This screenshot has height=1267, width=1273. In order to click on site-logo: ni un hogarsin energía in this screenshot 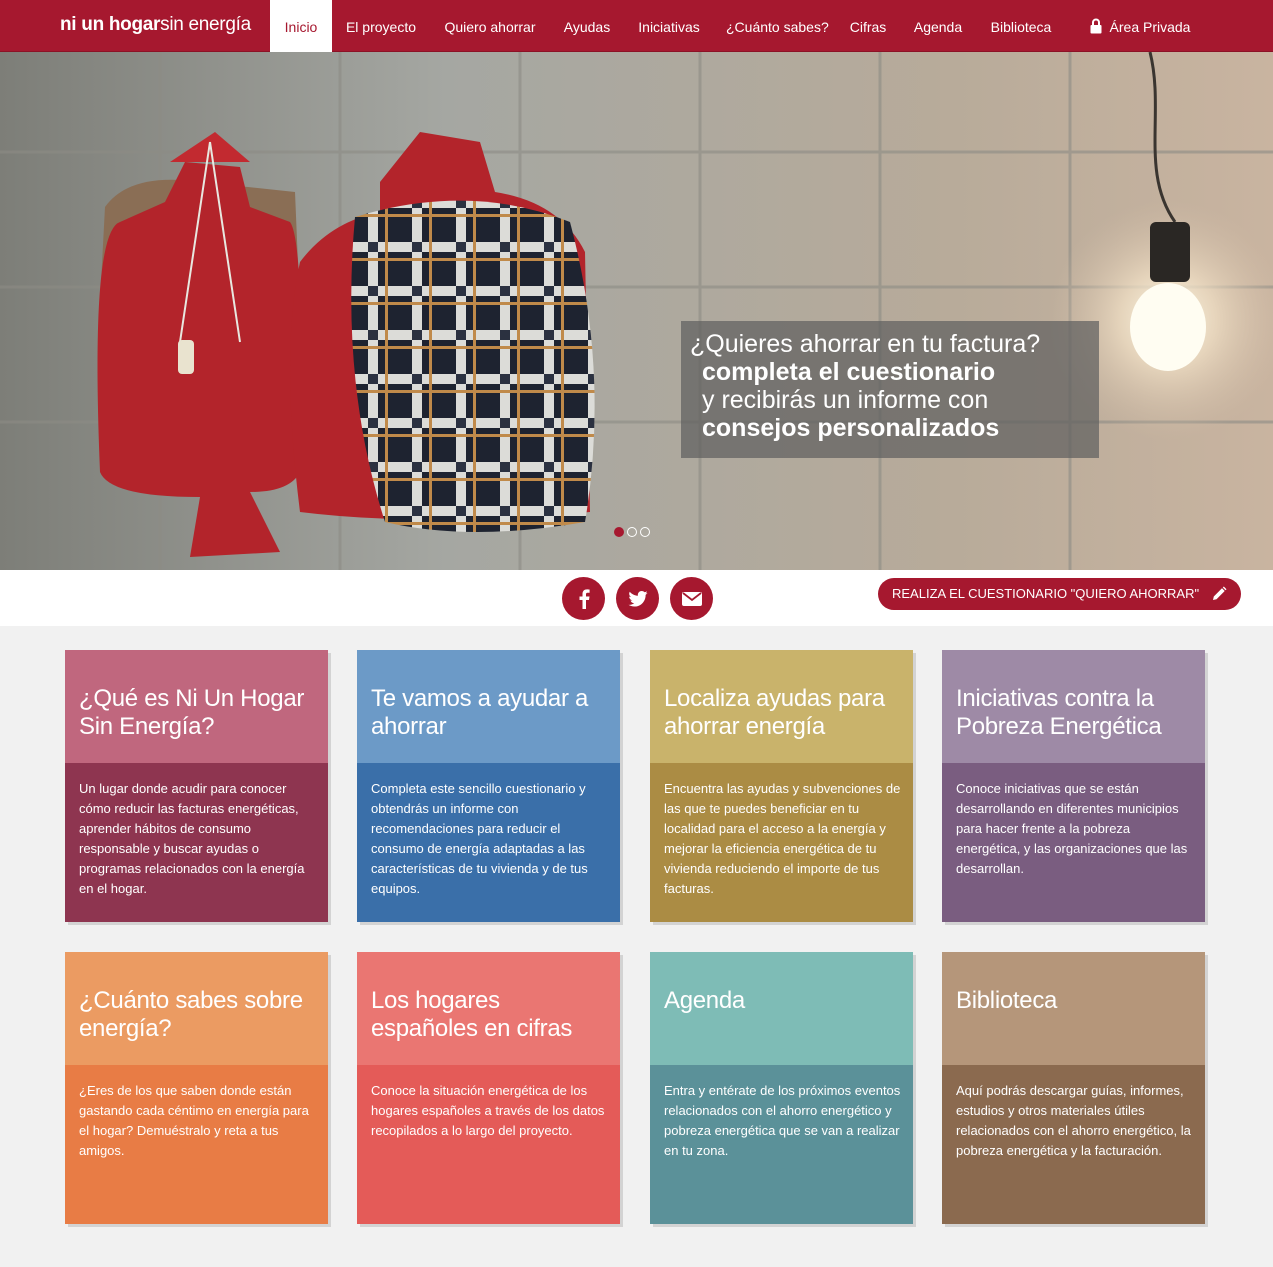, I will do `click(155, 25)`.